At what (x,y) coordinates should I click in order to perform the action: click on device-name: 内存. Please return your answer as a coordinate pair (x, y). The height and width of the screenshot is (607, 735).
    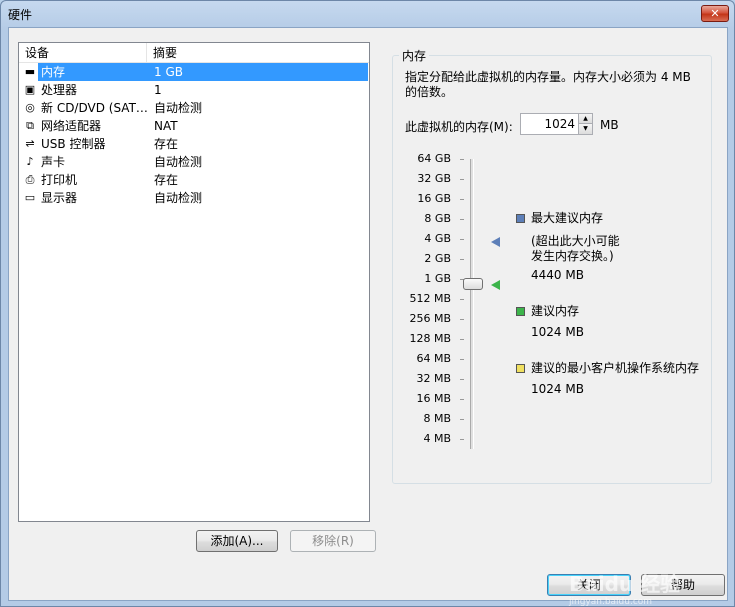
    Looking at the image, I should click on (53, 72).